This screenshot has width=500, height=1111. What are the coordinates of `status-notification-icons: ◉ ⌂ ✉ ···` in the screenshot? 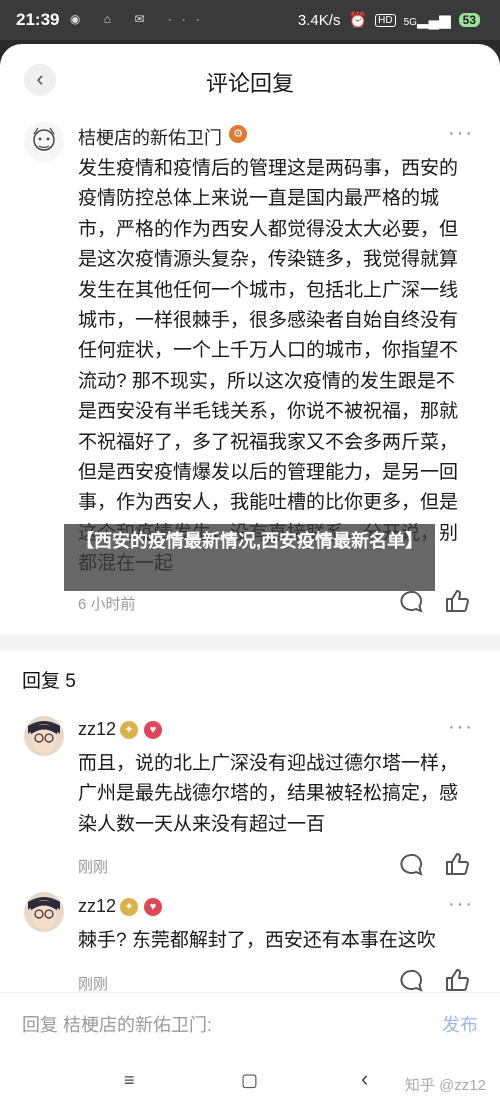 It's located at (140, 19).